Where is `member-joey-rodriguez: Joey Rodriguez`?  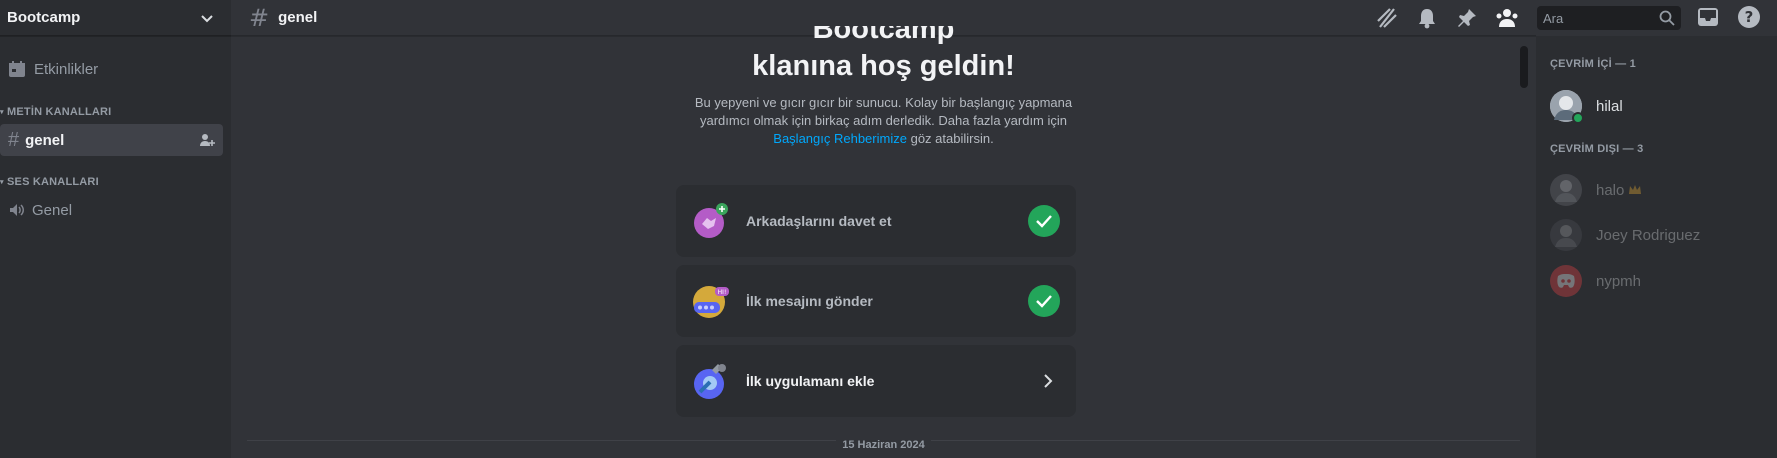
member-joey-rodriguez: Joey Rodriguez is located at coordinates (1625, 235).